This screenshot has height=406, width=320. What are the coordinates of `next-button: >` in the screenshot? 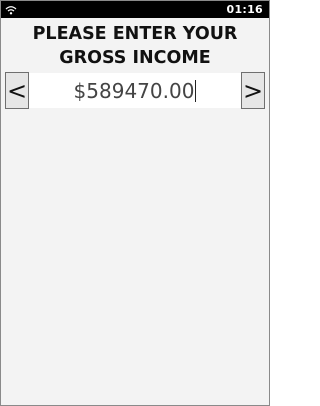 It's located at (253, 90).